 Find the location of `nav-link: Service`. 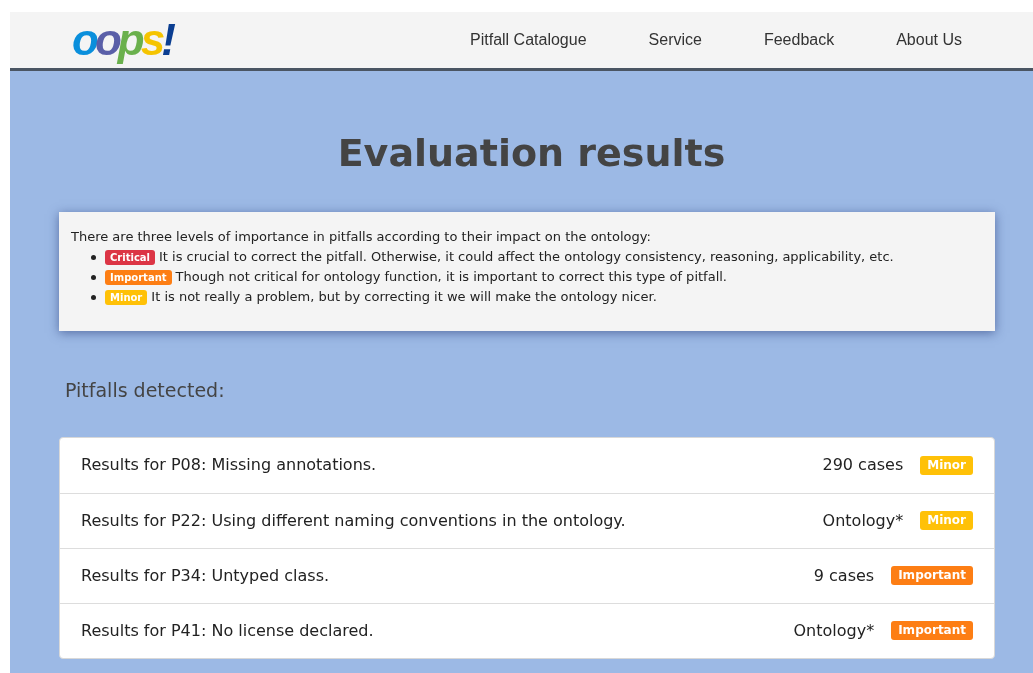

nav-link: Service is located at coordinates (675, 40).